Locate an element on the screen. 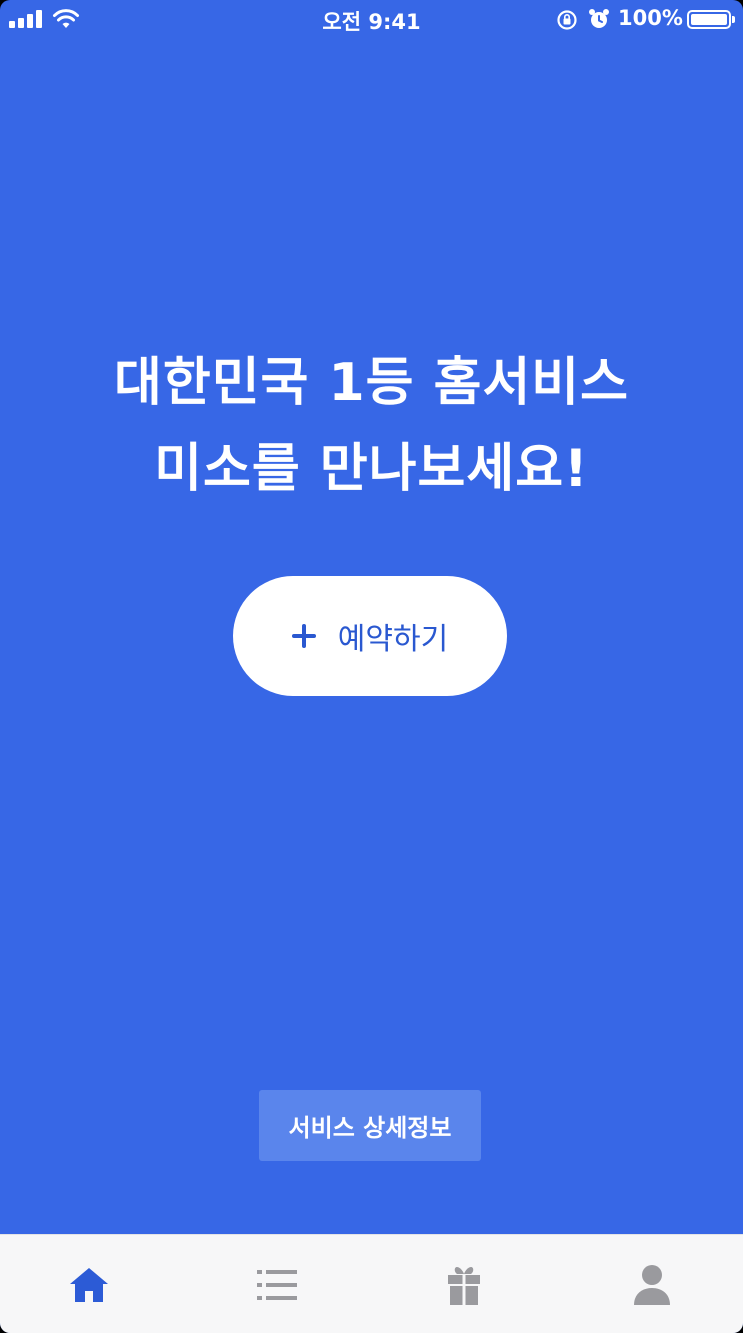  gift-icon is located at coordinates (464, 1285).